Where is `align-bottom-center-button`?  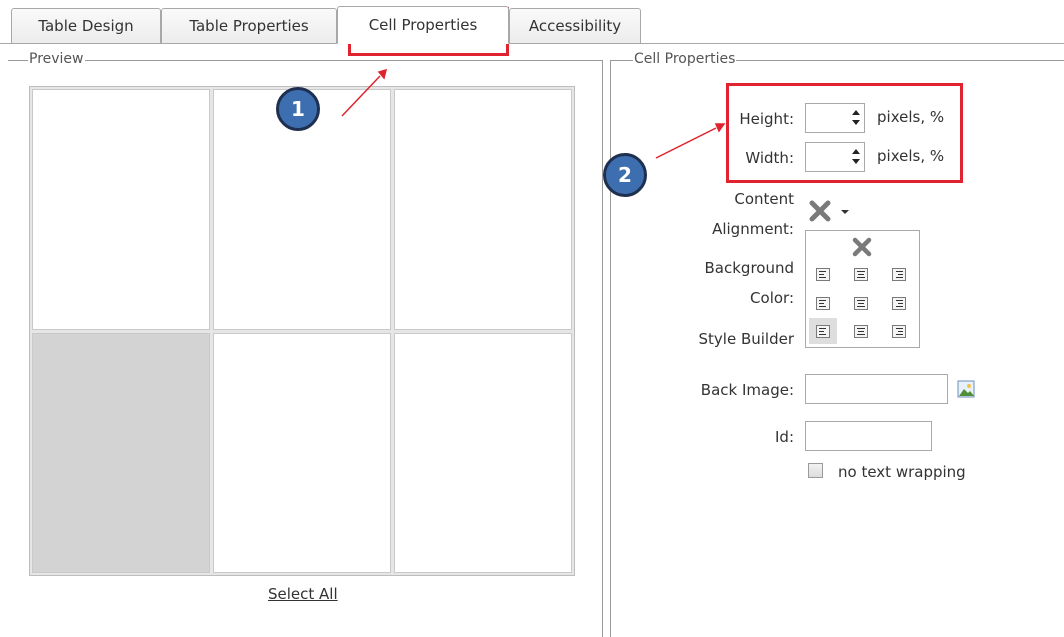 align-bottom-center-button is located at coordinates (861, 331).